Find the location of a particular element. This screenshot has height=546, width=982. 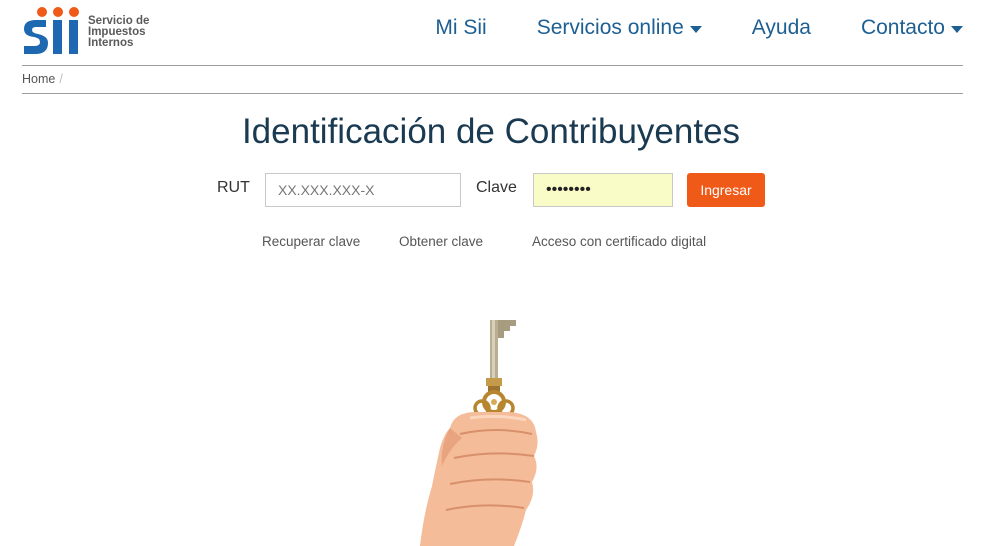

nav-item-label: Mi Sii is located at coordinates (461, 27).